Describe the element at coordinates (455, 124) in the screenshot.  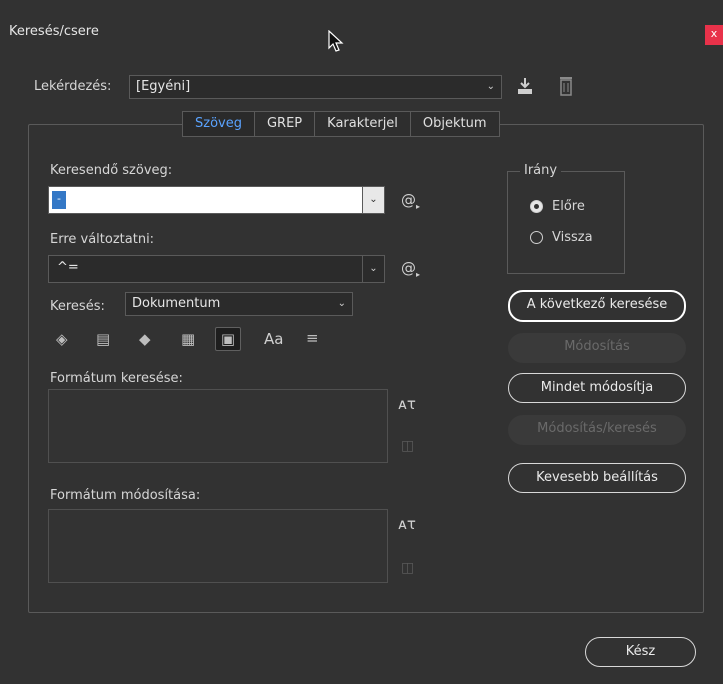
I see `tab-object: Objektum` at that location.